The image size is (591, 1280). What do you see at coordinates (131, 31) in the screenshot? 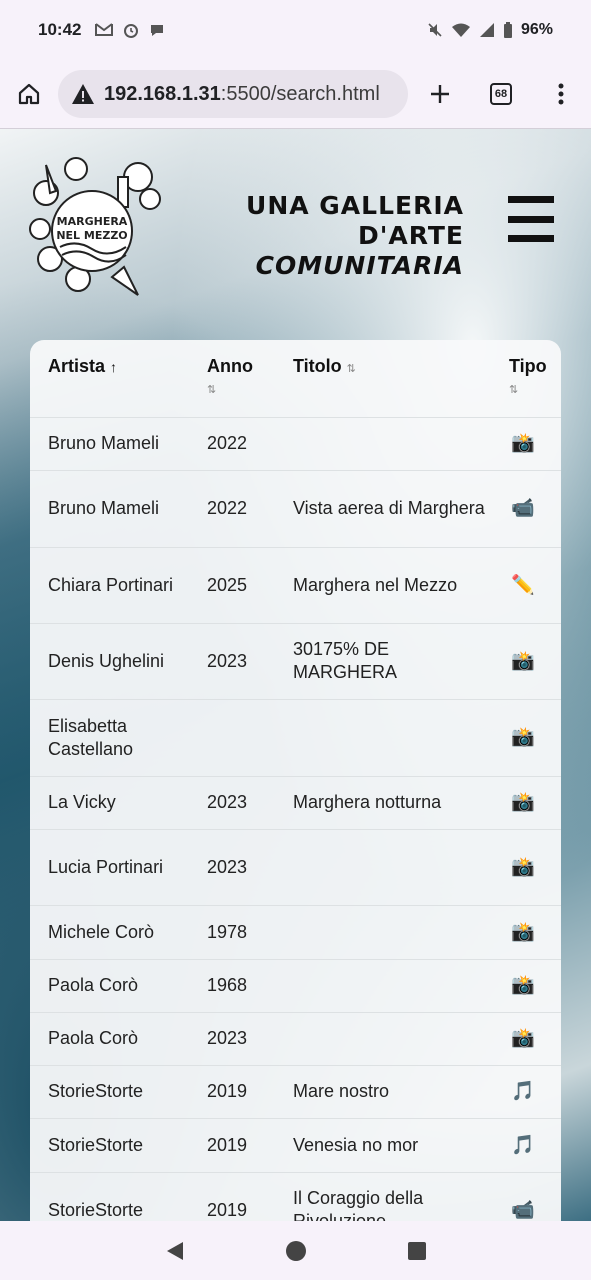
I see `alarm-icon` at bounding box center [131, 31].